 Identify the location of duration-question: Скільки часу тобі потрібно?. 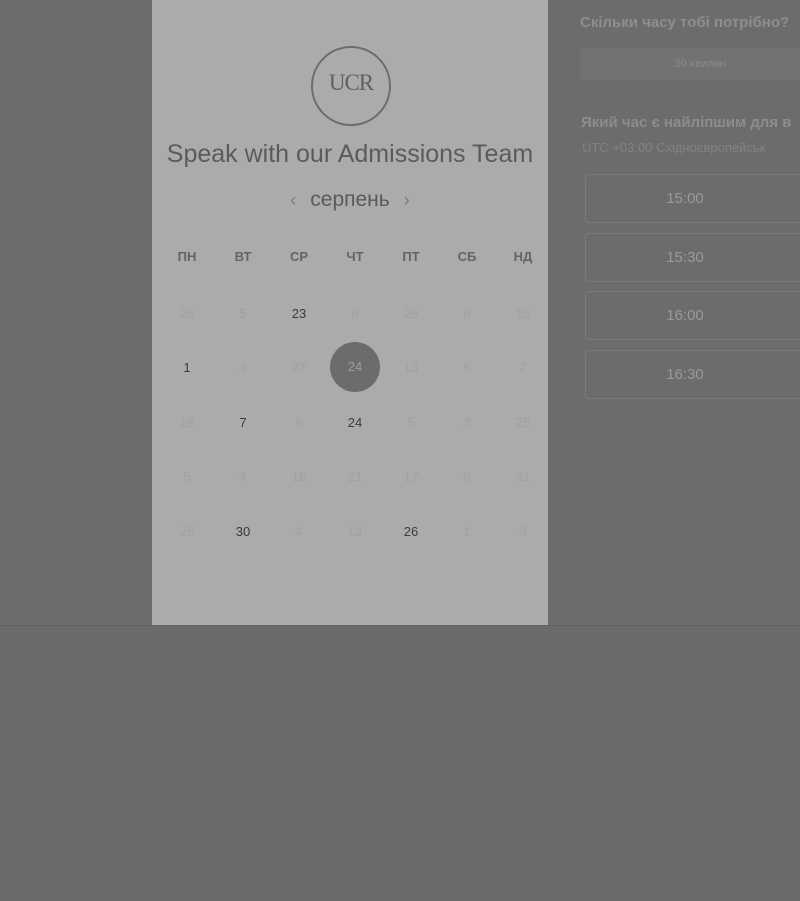
(685, 22).